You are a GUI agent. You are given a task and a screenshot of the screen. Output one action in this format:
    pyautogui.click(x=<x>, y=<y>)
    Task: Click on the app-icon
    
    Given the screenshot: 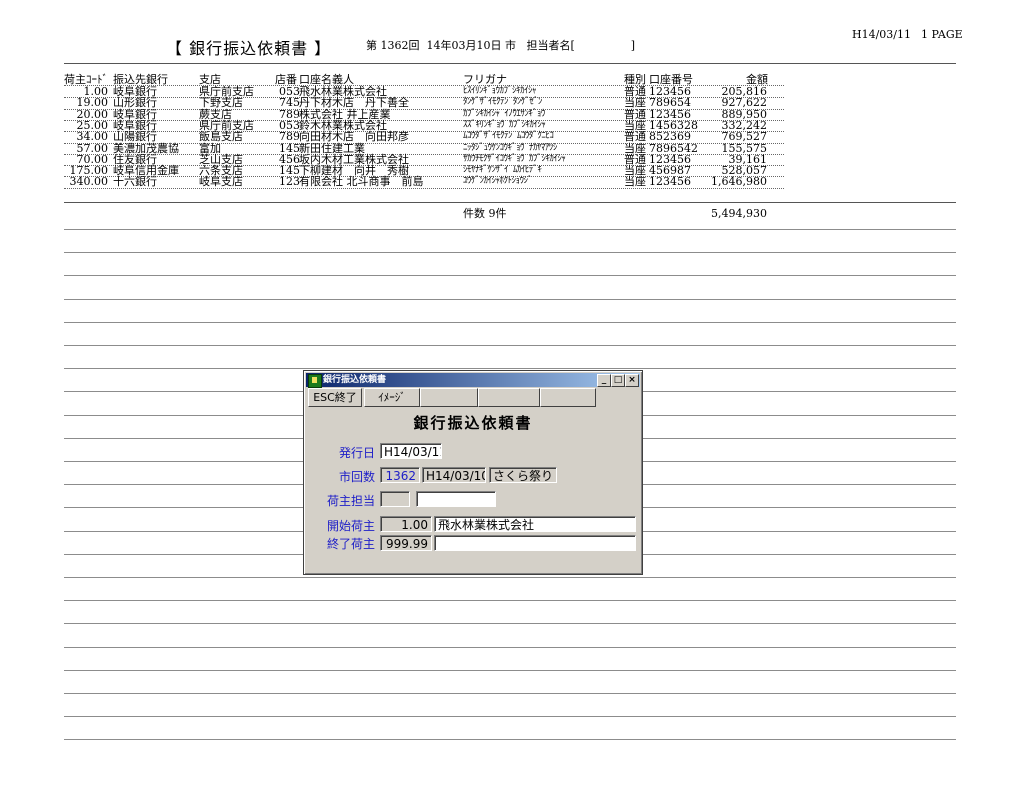 What is the action you would take?
    pyautogui.click(x=315, y=381)
    